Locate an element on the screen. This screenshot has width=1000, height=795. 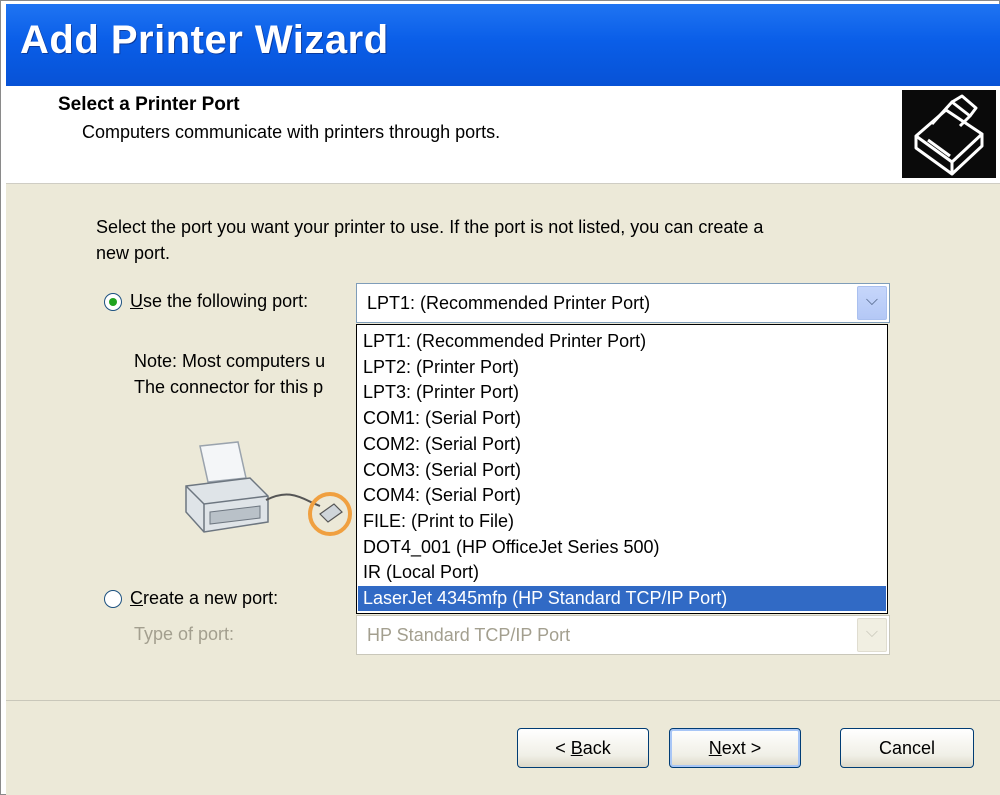
radio-selected-dot is located at coordinates (113, 302).